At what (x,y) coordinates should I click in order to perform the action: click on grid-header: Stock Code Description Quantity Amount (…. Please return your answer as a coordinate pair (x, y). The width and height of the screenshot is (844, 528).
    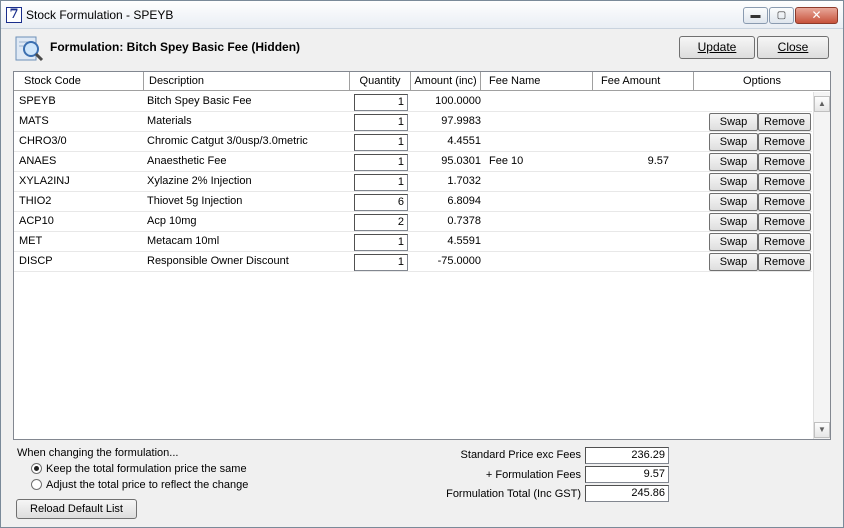
    Looking at the image, I should click on (422, 81).